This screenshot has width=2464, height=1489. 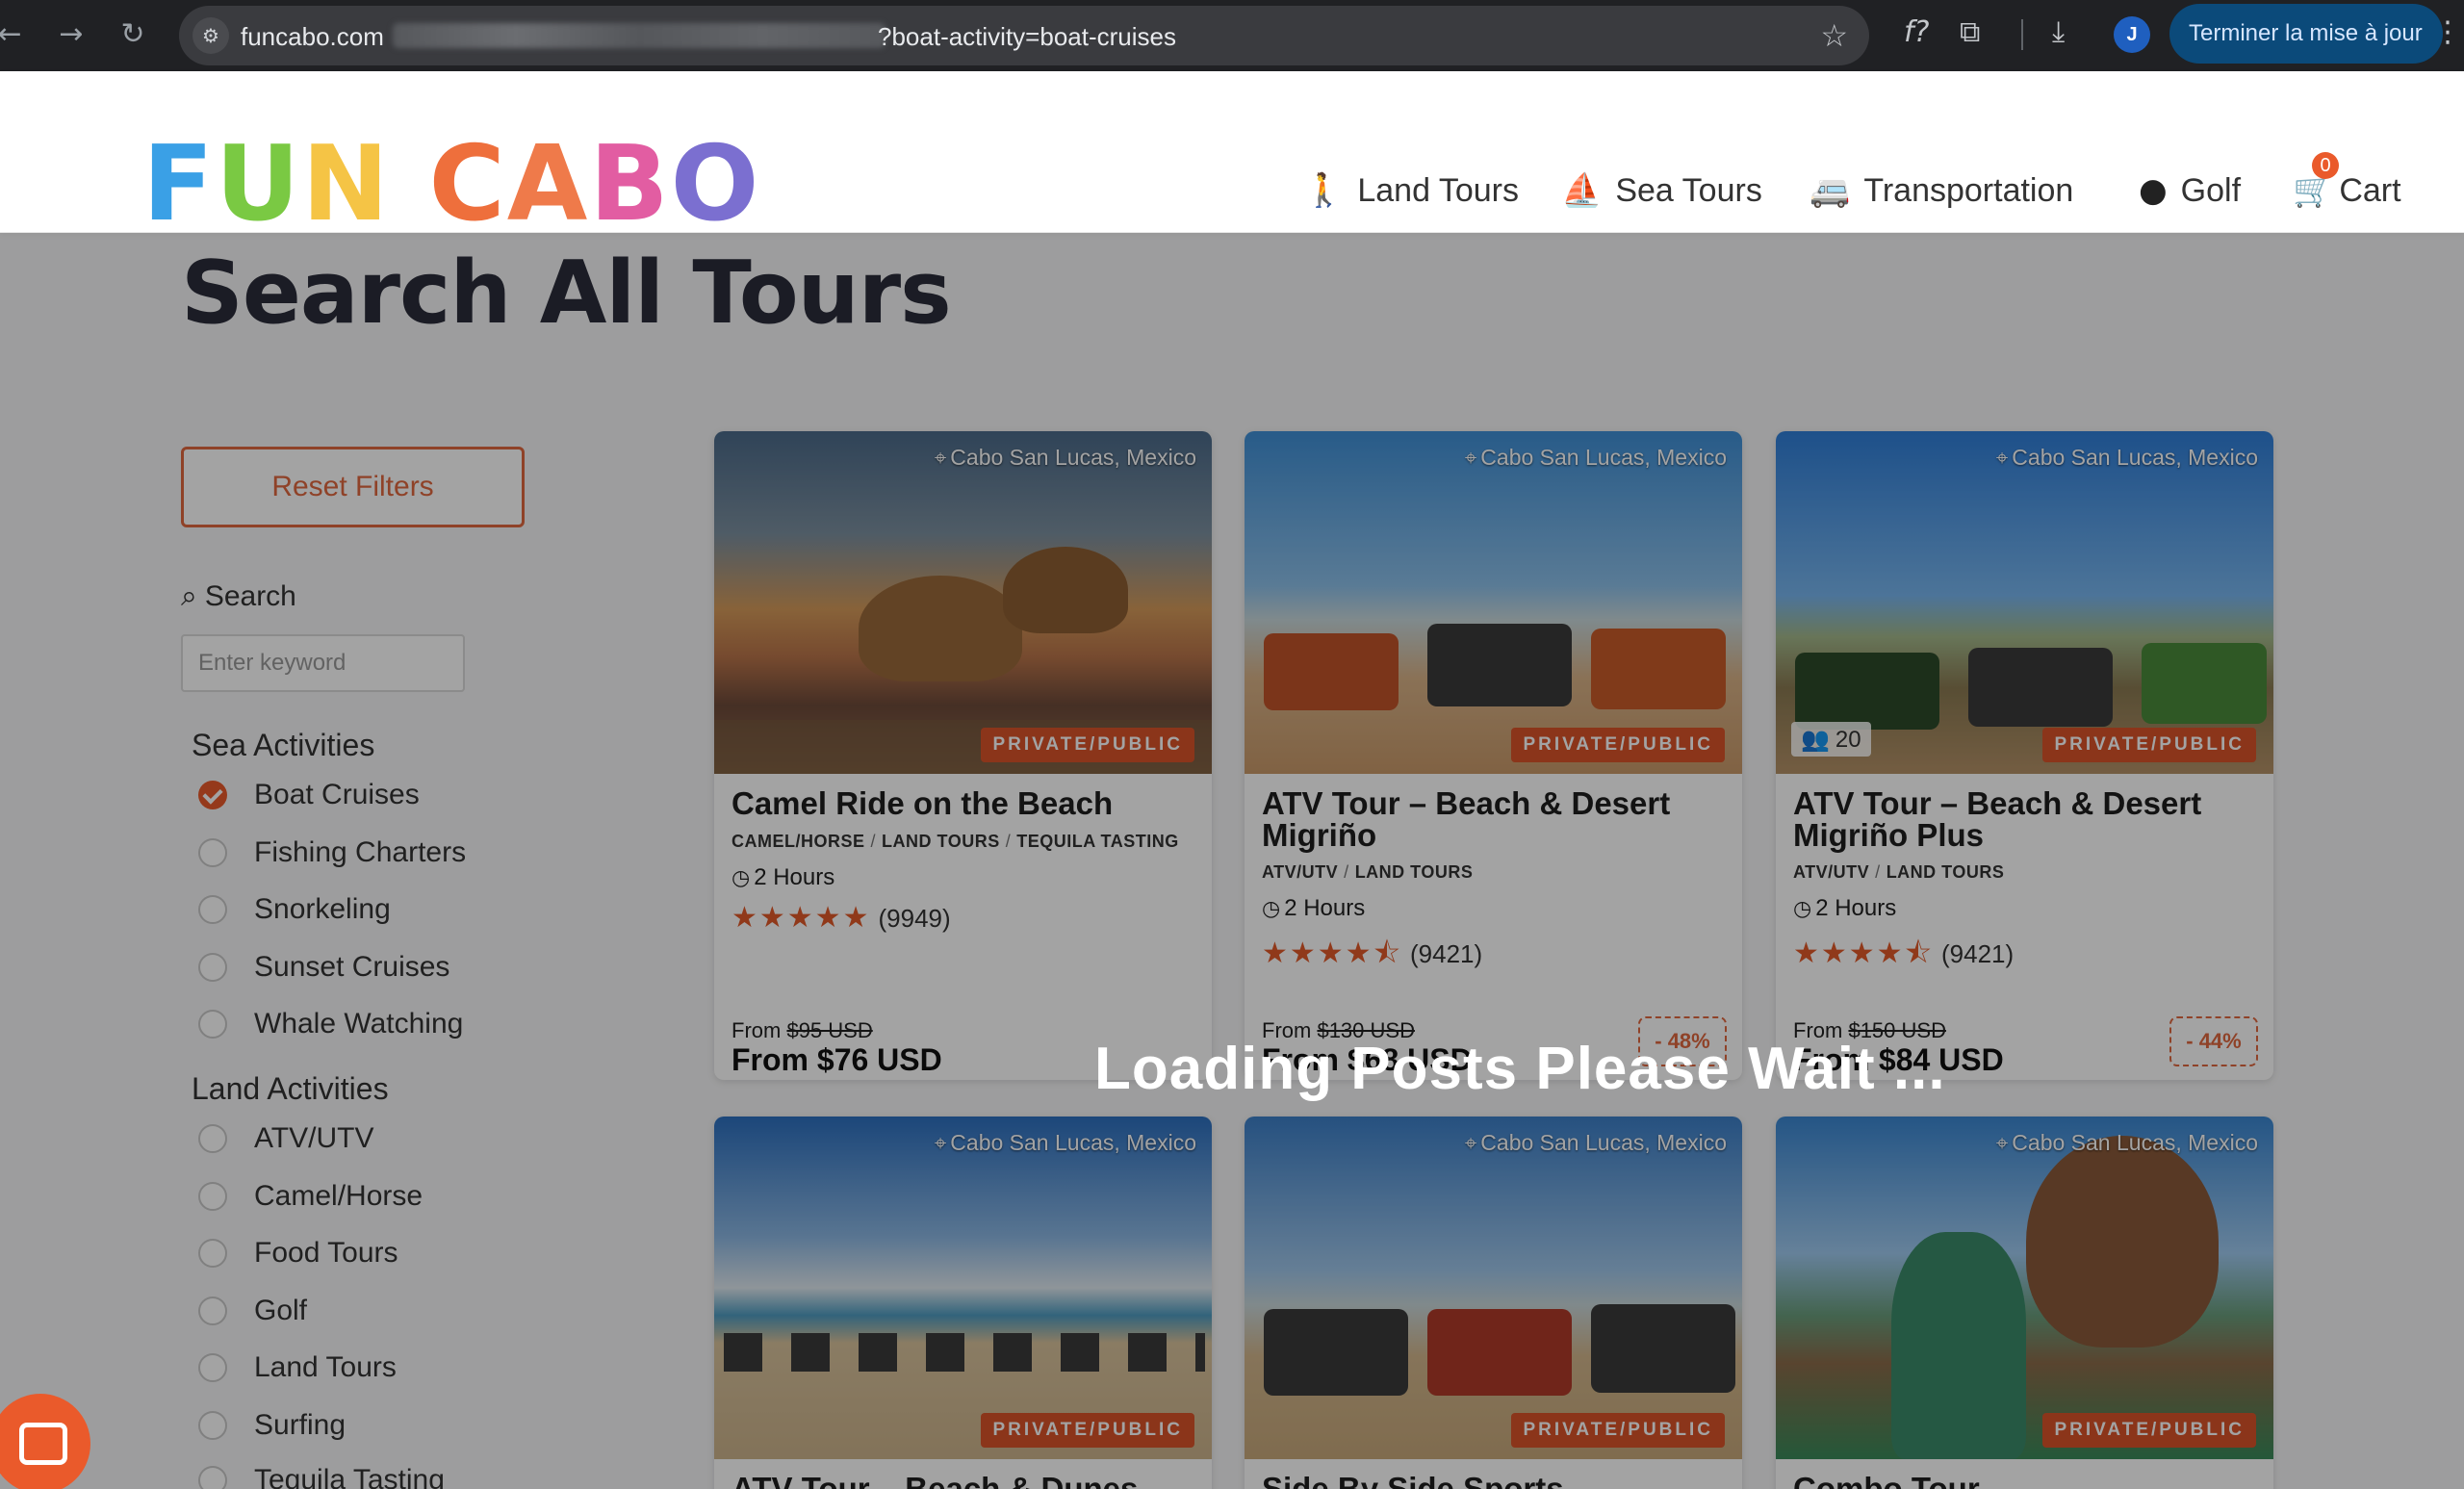 What do you see at coordinates (1916, 32) in the screenshot?
I see `formula-icon: f?` at bounding box center [1916, 32].